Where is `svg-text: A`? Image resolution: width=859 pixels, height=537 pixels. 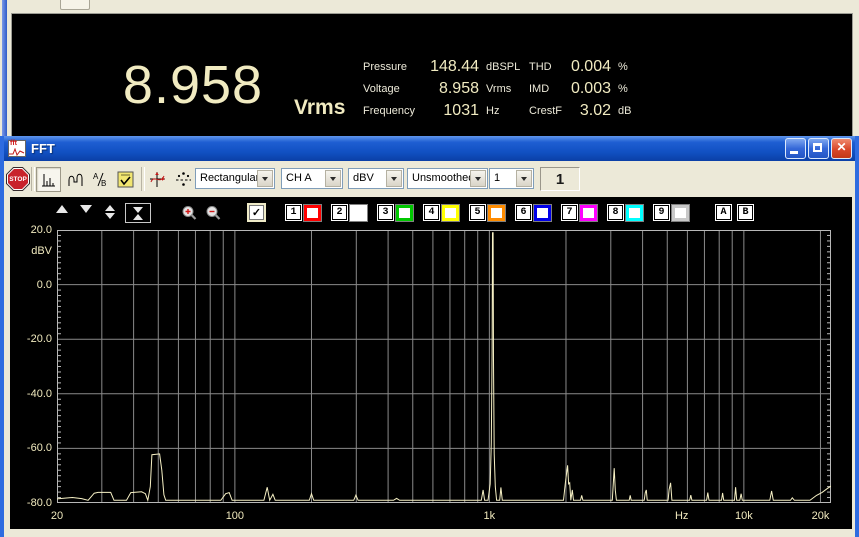 svg-text: A is located at coordinates (96, 176).